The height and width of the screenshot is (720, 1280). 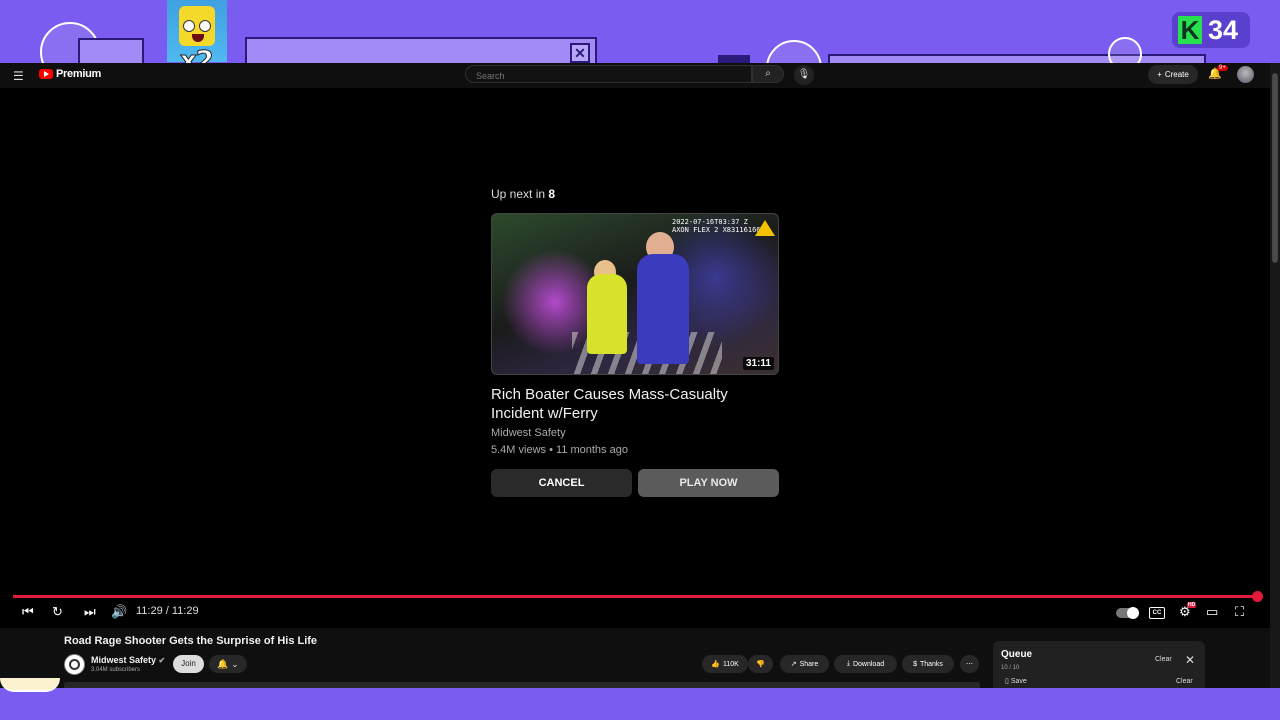 I want to click on more-actions-button: ⋯, so click(x=969, y=664).